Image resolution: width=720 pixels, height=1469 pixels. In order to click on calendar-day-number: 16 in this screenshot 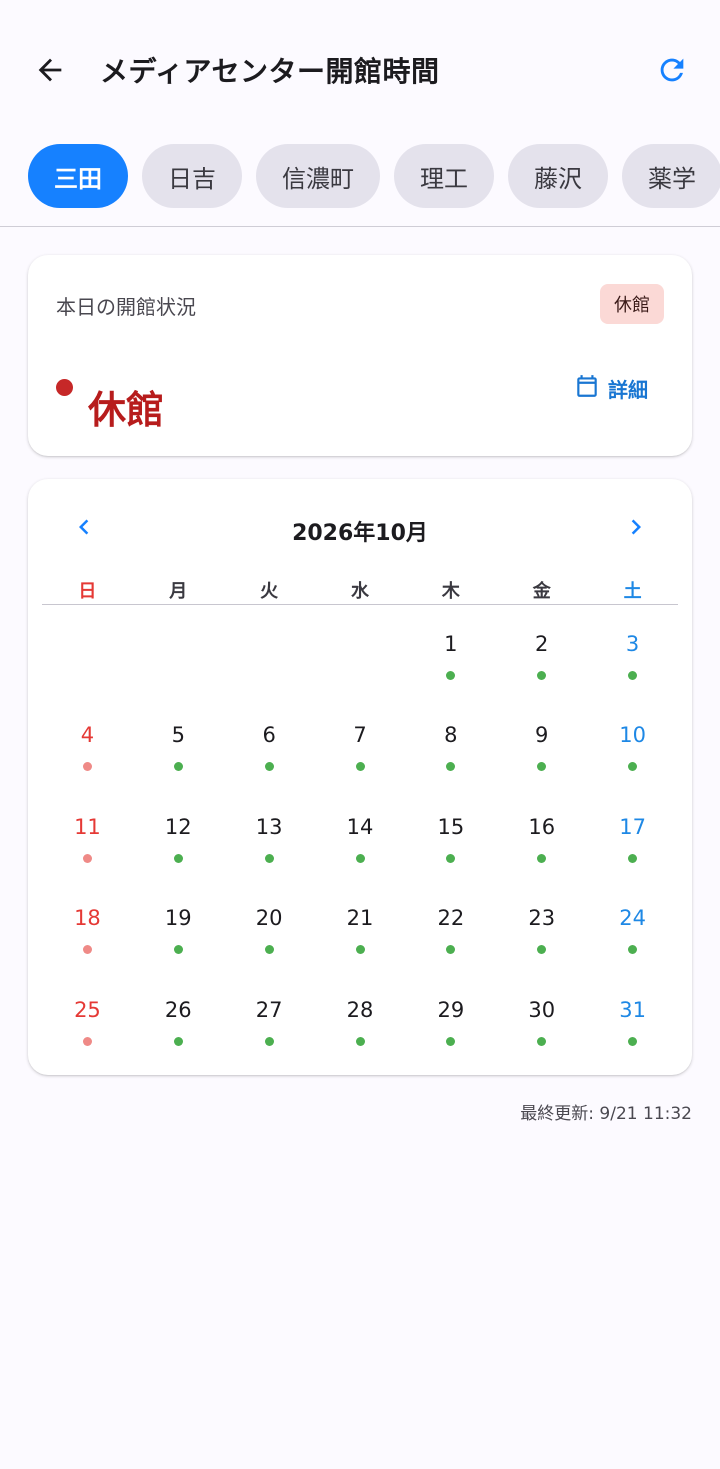, I will do `click(542, 826)`.